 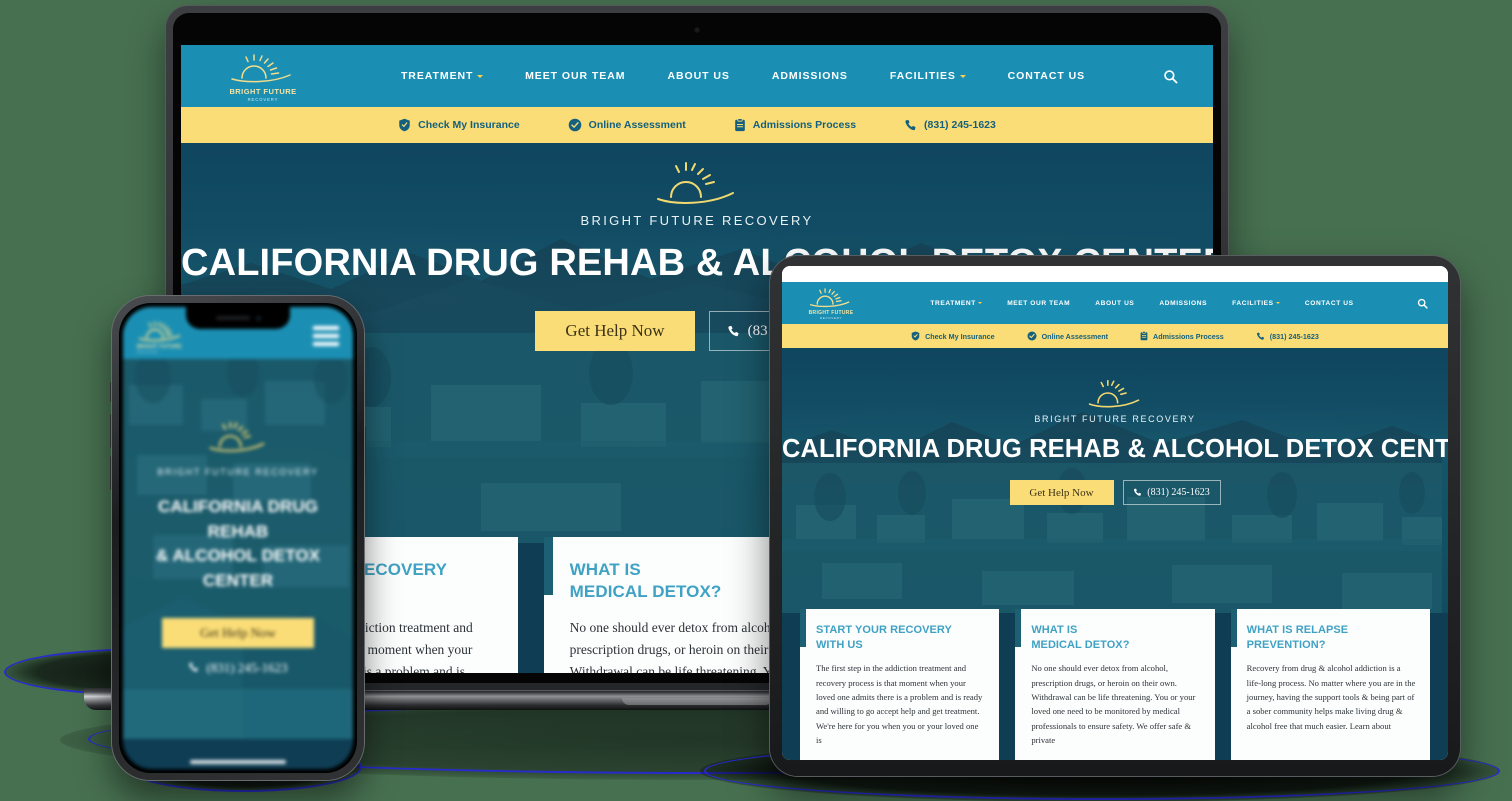 What do you see at coordinates (232, 318) in the screenshot?
I see `phone-speaker-icon` at bounding box center [232, 318].